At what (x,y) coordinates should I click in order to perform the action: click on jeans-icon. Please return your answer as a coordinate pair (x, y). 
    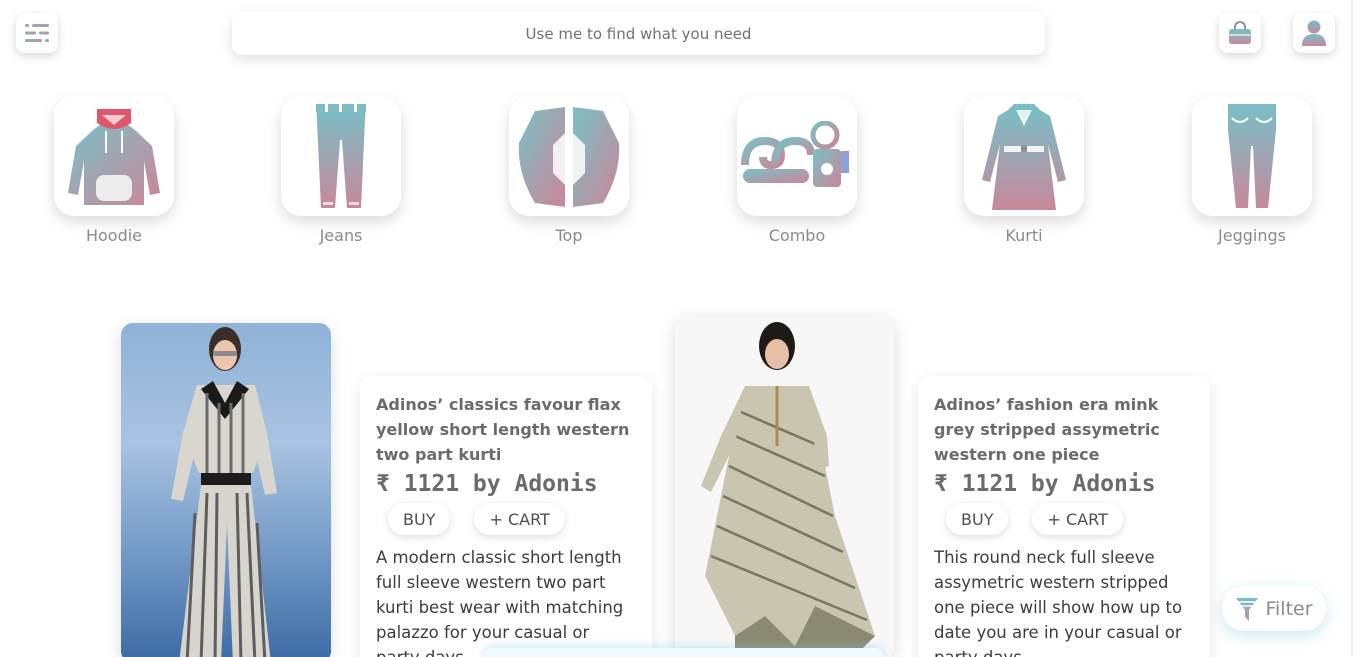
    Looking at the image, I should click on (341, 156).